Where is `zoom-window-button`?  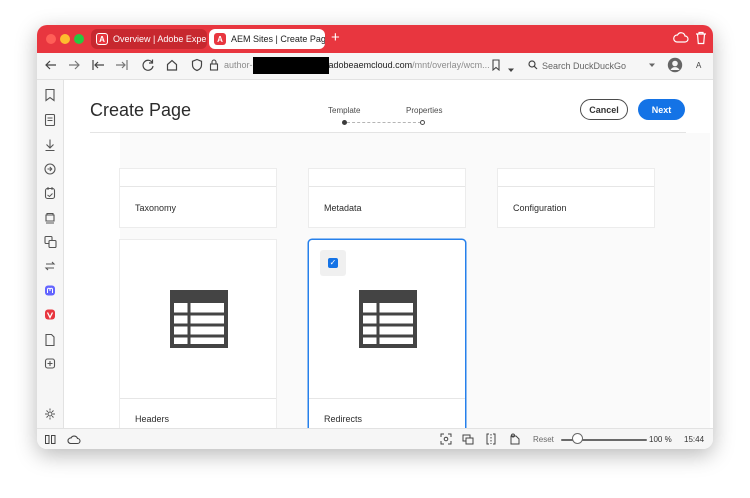 zoom-window-button is located at coordinates (79, 39).